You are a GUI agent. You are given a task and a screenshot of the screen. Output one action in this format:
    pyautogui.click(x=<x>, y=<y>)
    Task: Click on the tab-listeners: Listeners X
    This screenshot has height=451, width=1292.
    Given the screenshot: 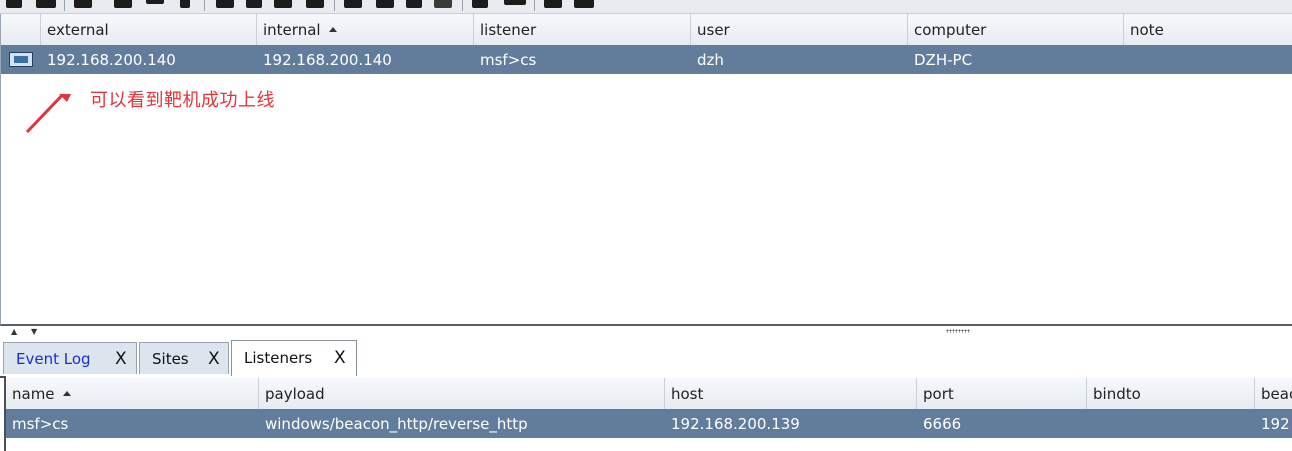 What is the action you would take?
    pyautogui.click(x=294, y=358)
    